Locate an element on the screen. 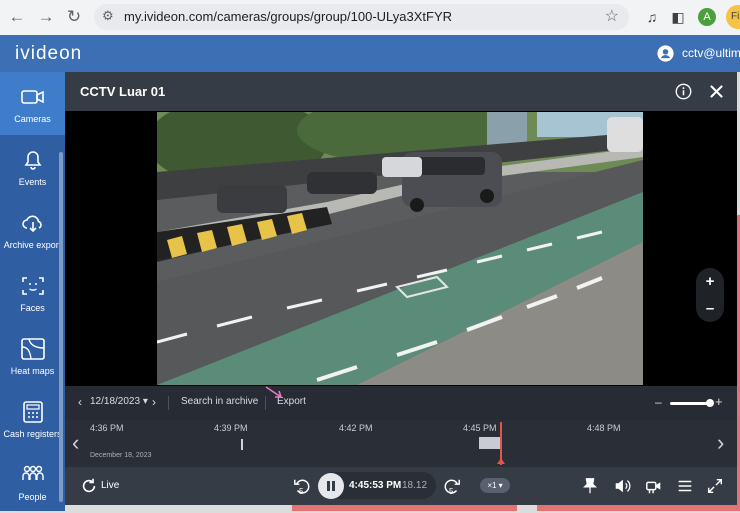 This screenshot has height=513, width=740. side-panel-icon: ◧ is located at coordinates (678, 17).